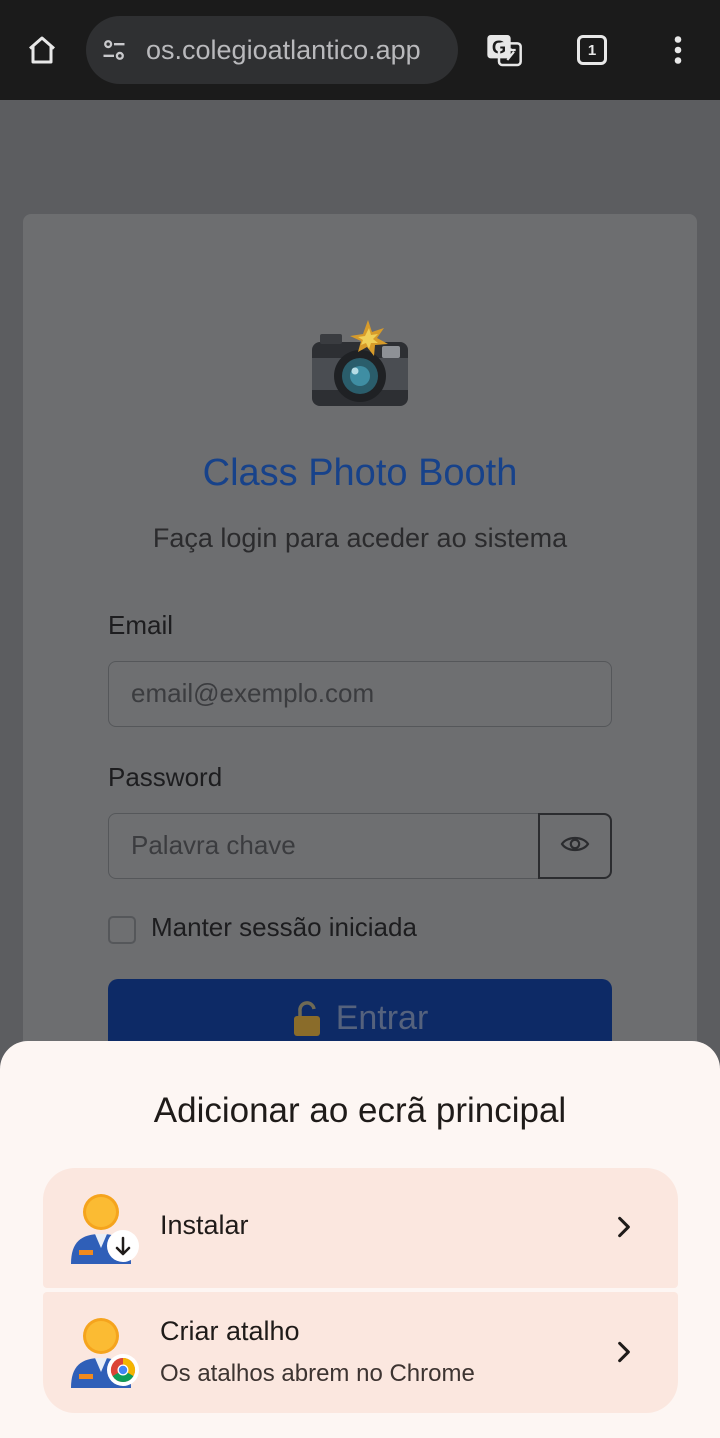 Image resolution: width=720 pixels, height=1438 pixels. Describe the element at coordinates (230, 1331) in the screenshot. I see `create-shortcut-label: Criar atalho` at that location.